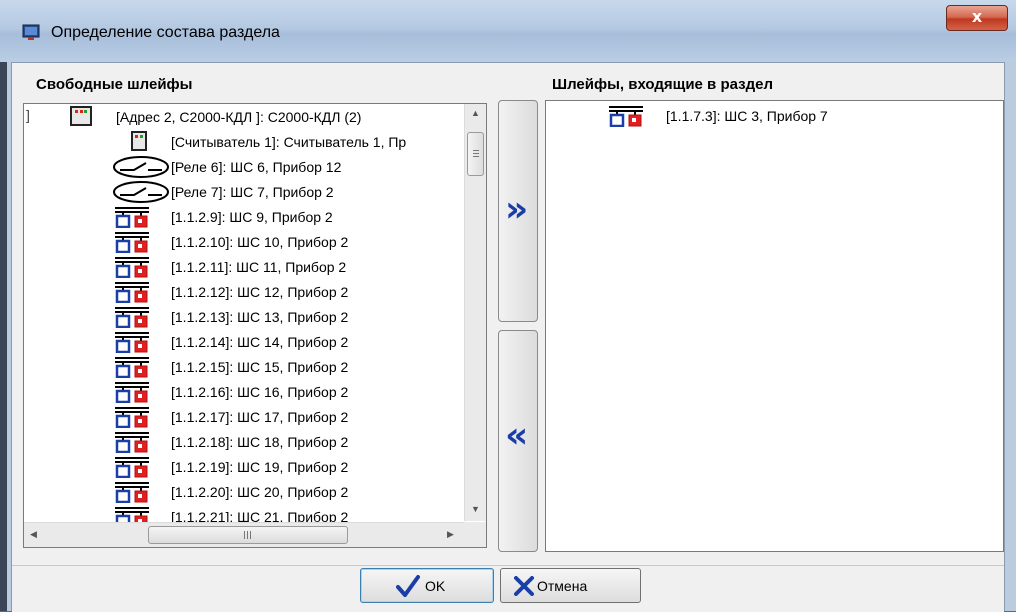 The image size is (1016, 612). I want to click on remove-from-section-button: «, so click(518, 441).